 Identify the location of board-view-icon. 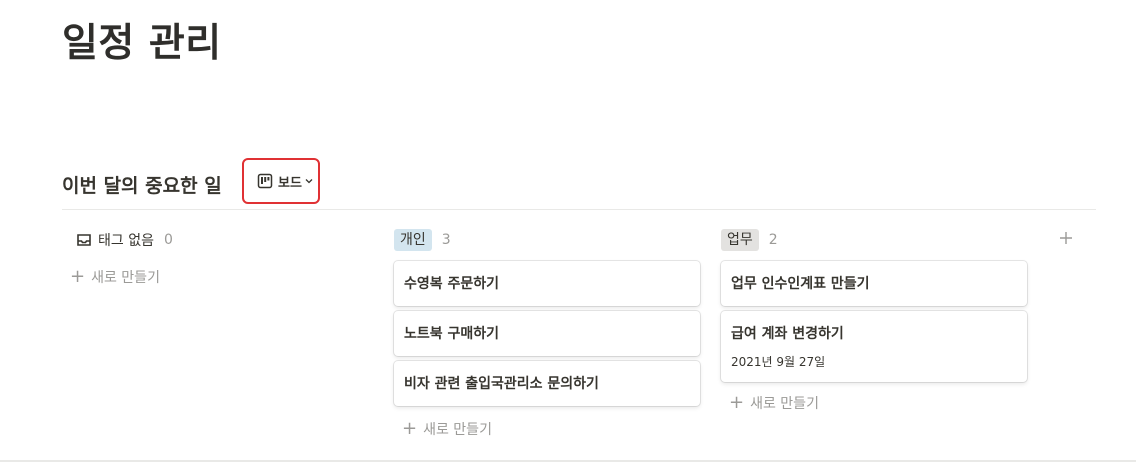
(265, 181).